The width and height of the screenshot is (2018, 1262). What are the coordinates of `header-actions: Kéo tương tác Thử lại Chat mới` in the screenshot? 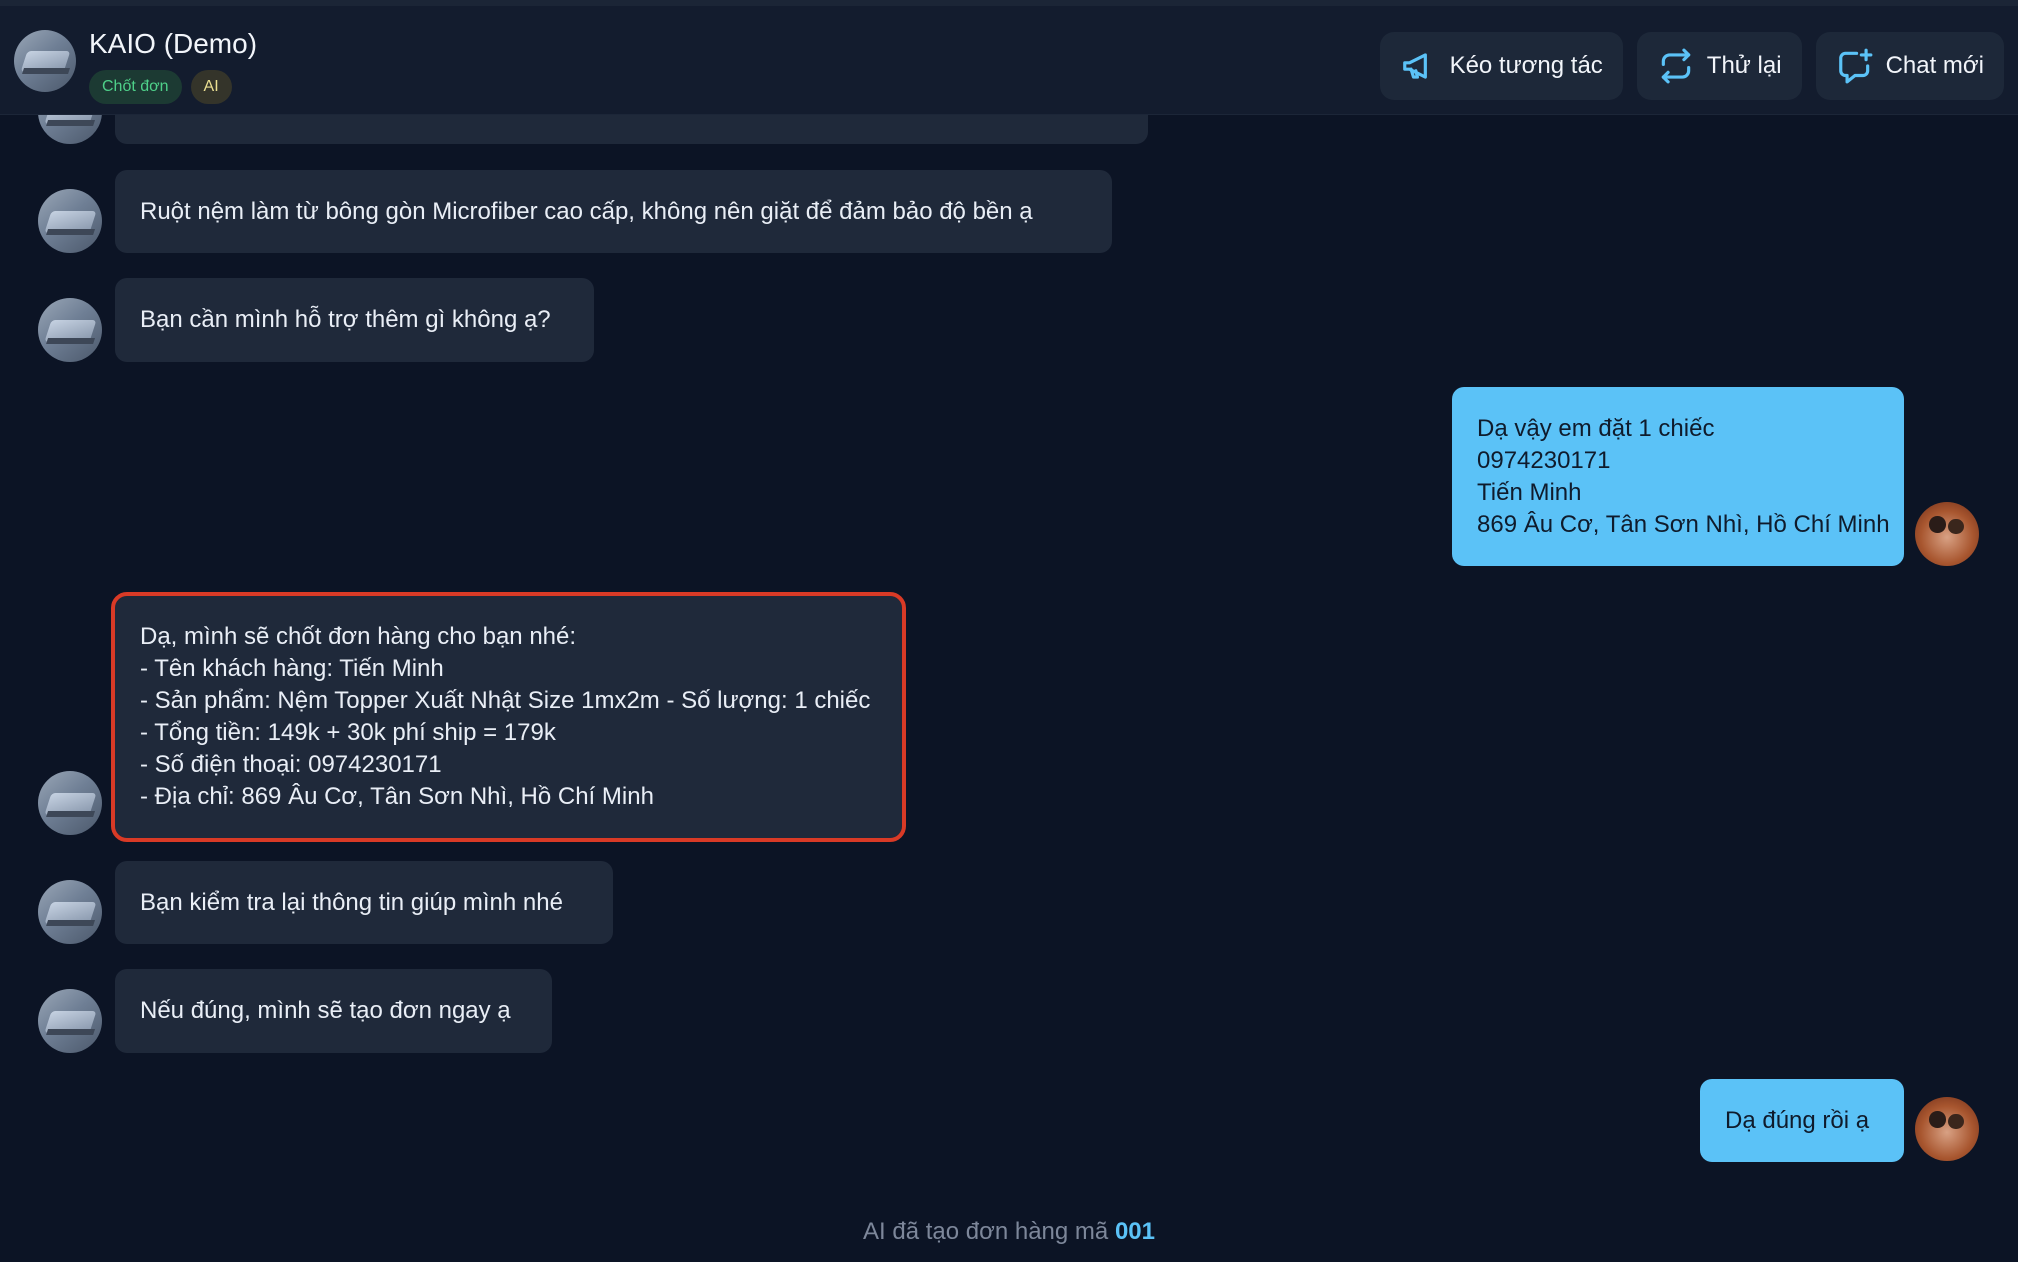 It's located at (1691, 66).